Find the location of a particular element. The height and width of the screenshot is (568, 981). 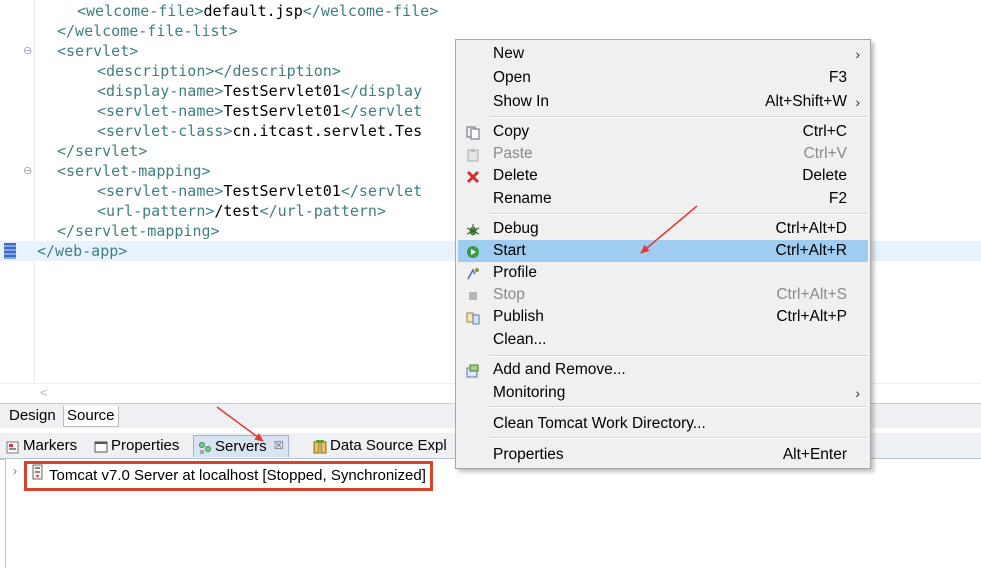

menu-item-copy: Copy Ctrl+C is located at coordinates (663, 132).